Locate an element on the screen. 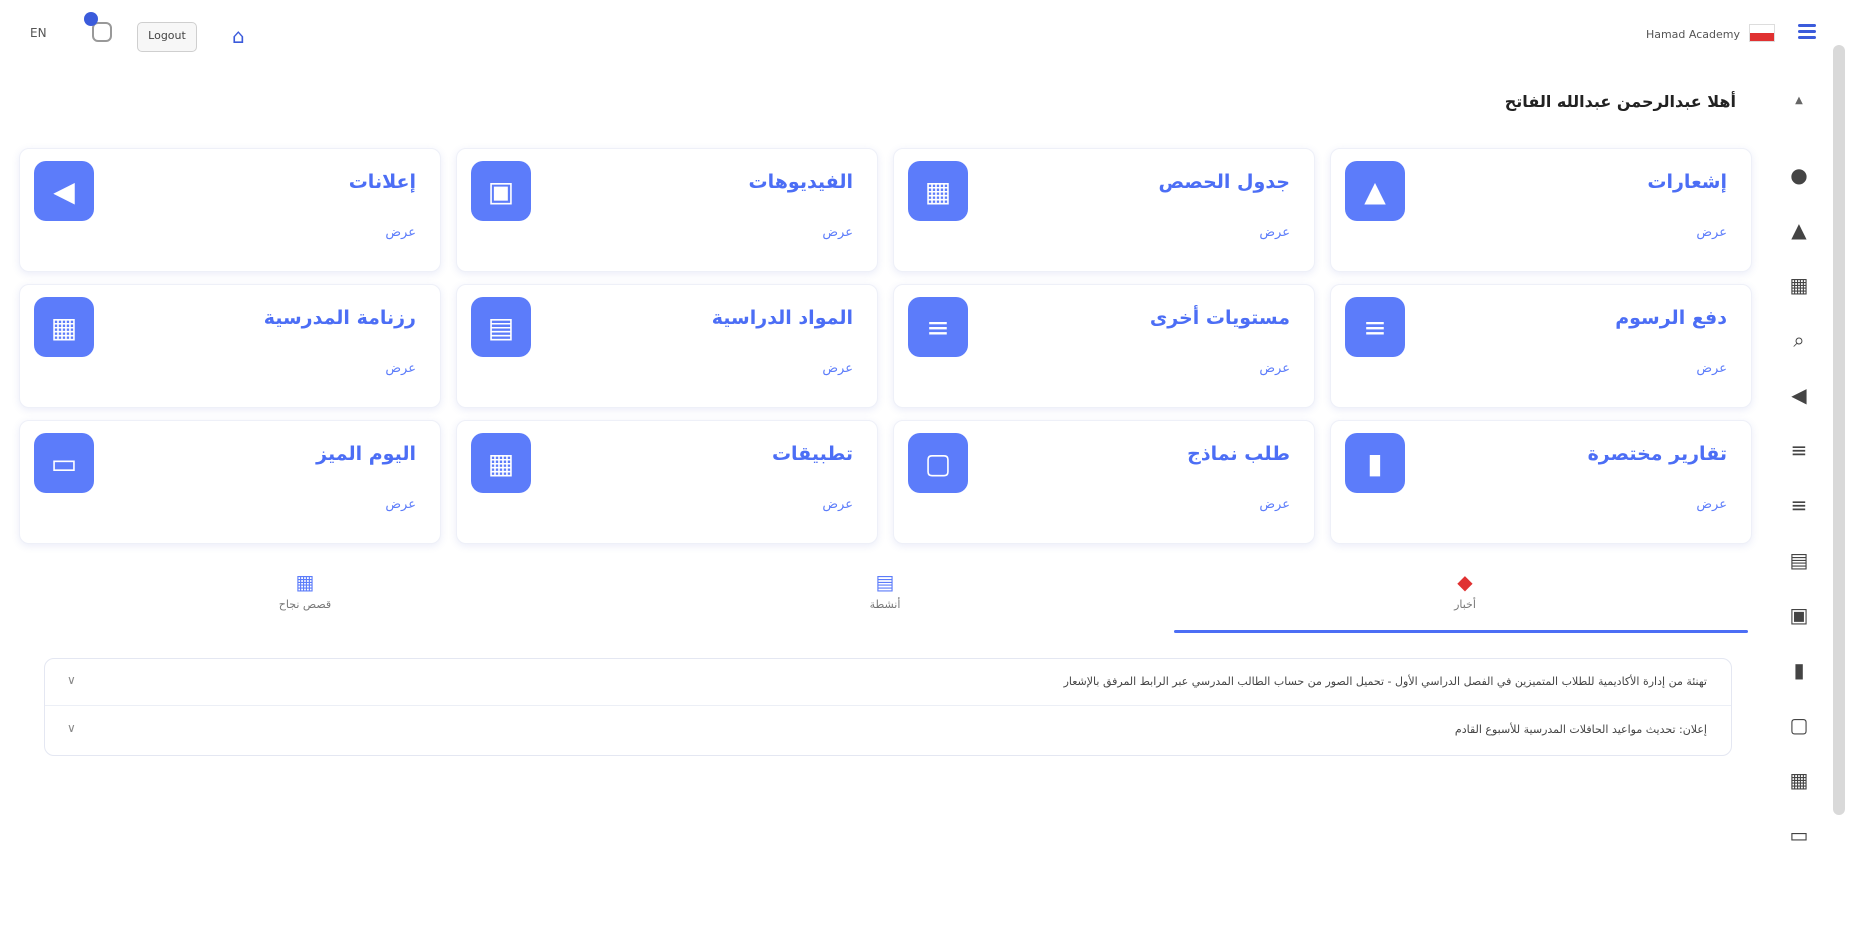 The width and height of the screenshot is (1849, 935). card-notifications: ▲ إشعارات عرض is located at coordinates (1541, 210).